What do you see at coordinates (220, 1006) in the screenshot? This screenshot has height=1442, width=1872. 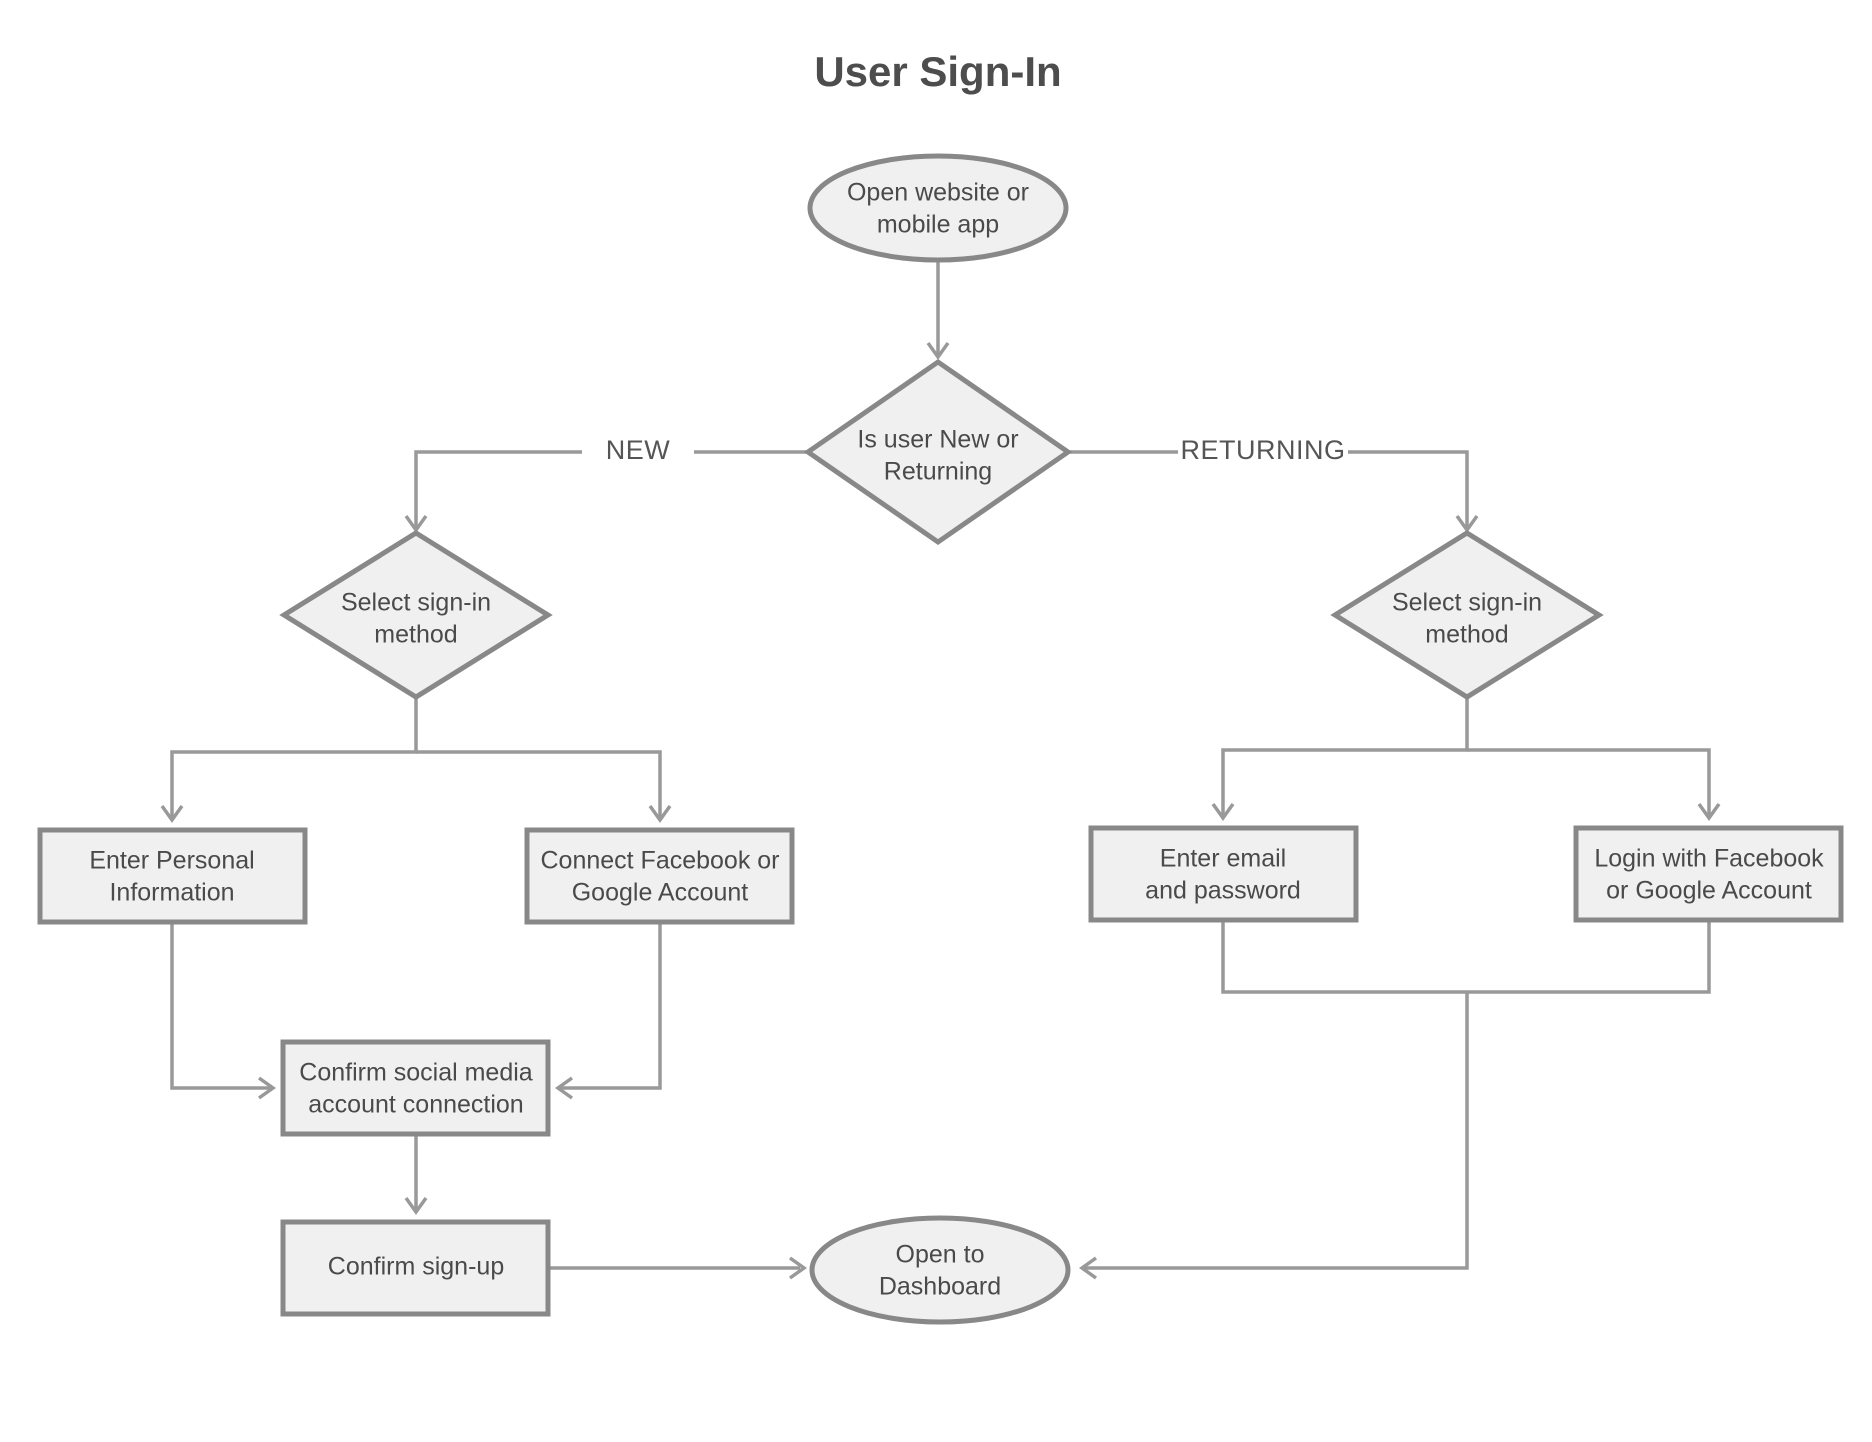 I see `edge-personal-to-confirm` at bounding box center [220, 1006].